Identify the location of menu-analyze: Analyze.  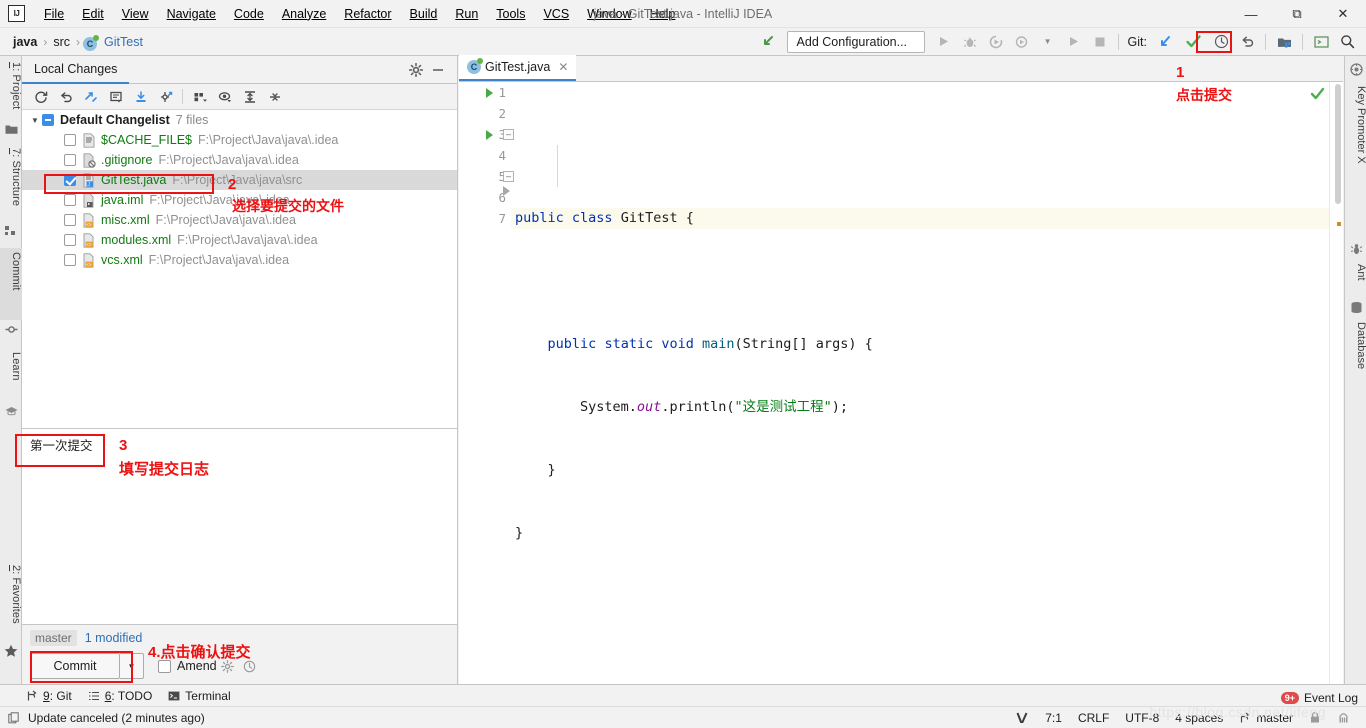
(304, 14).